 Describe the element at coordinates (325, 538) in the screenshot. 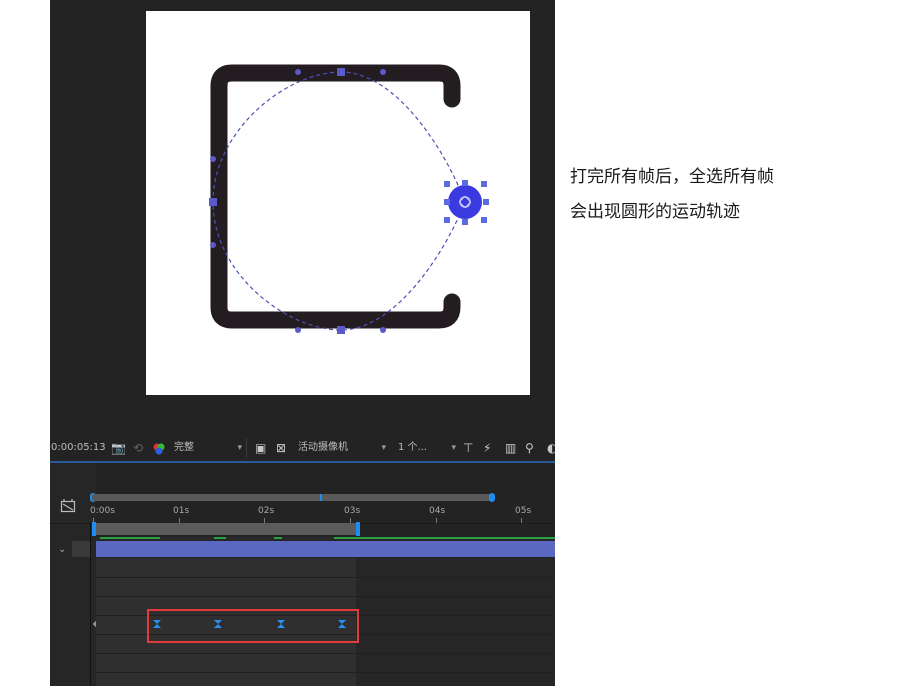

I see `cache-indicator` at that location.